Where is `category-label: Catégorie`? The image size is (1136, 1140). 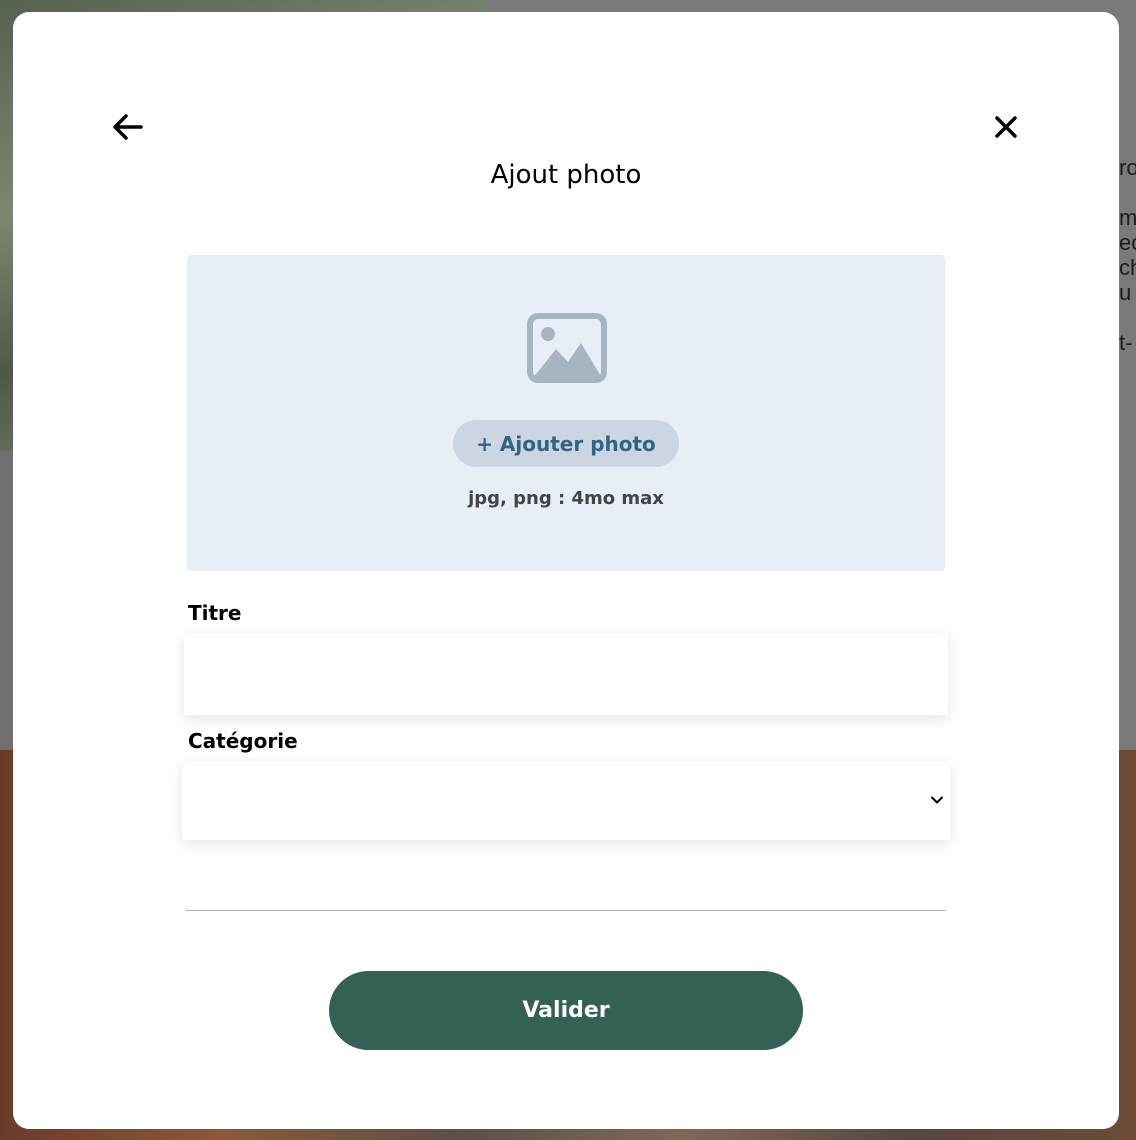
category-label: Catégorie is located at coordinates (243, 741).